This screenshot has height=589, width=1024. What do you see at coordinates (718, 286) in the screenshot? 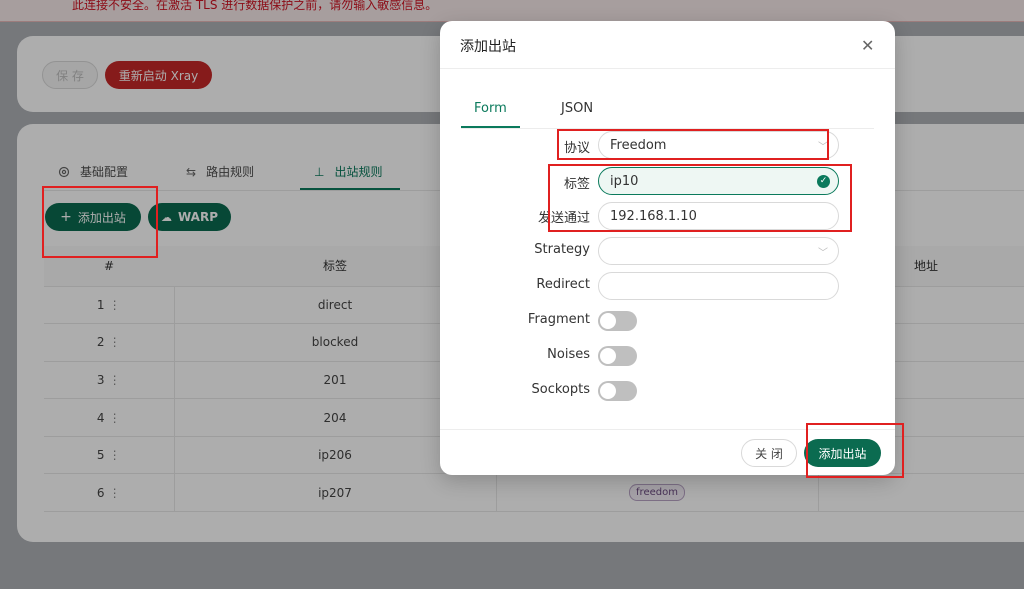
I see `redirect-input` at bounding box center [718, 286].